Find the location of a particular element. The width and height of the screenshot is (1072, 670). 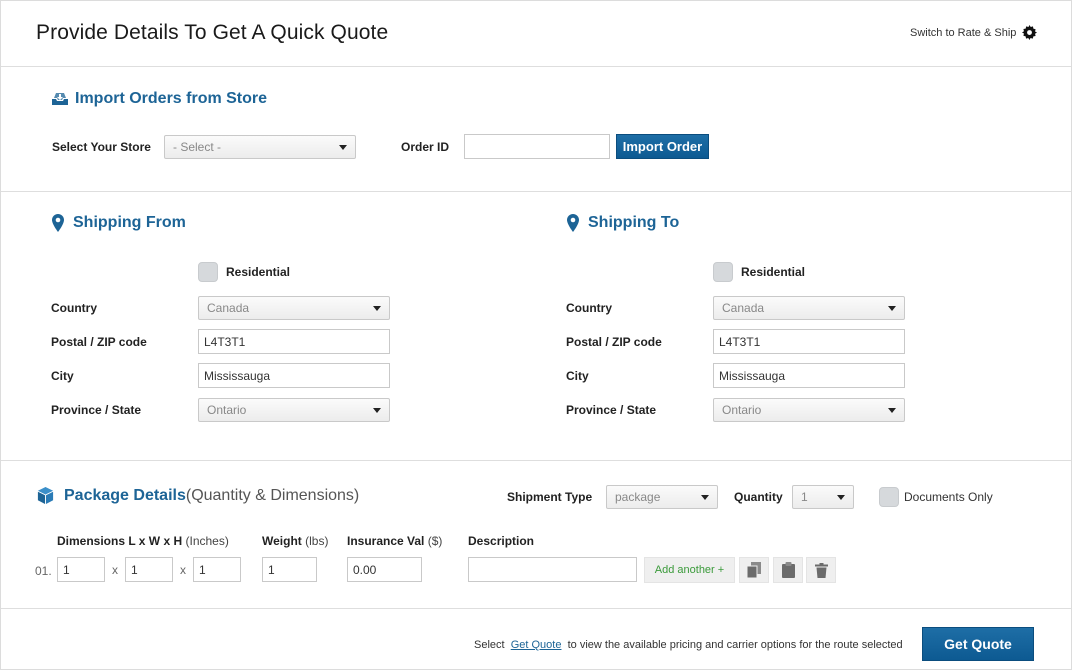

delete-row-button is located at coordinates (821, 570).